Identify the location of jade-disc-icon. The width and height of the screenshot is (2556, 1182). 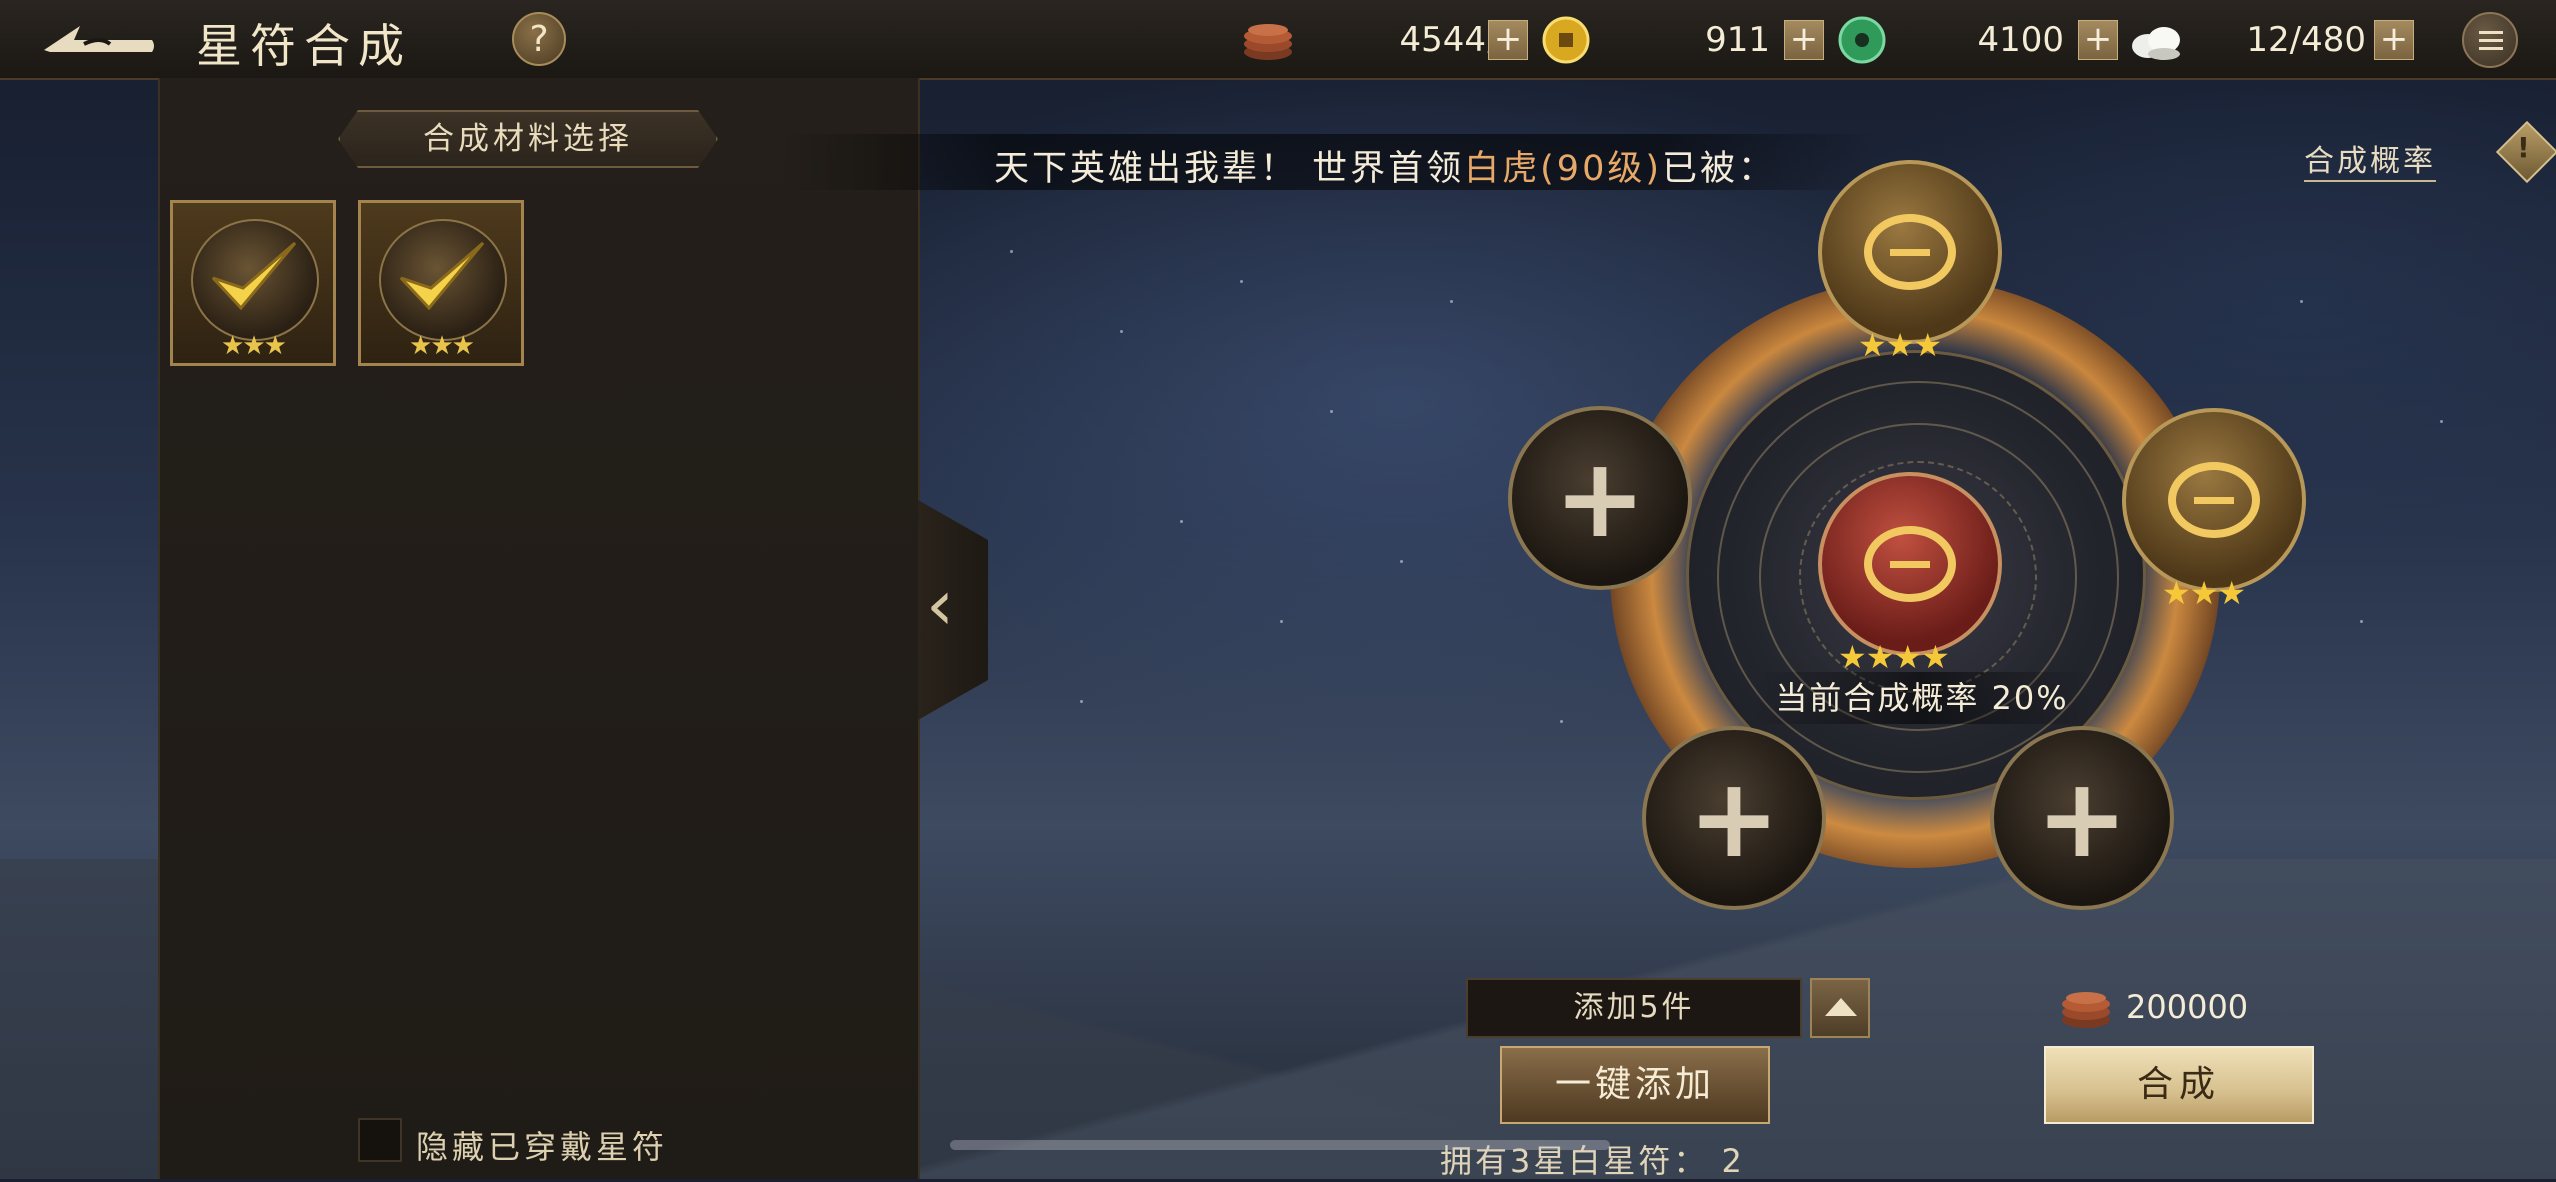
(1862, 40).